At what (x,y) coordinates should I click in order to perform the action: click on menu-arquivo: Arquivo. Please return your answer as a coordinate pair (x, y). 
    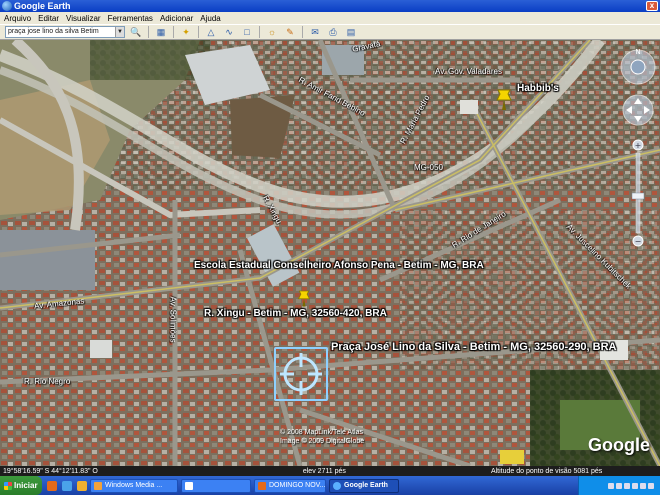
    Looking at the image, I should click on (17, 18).